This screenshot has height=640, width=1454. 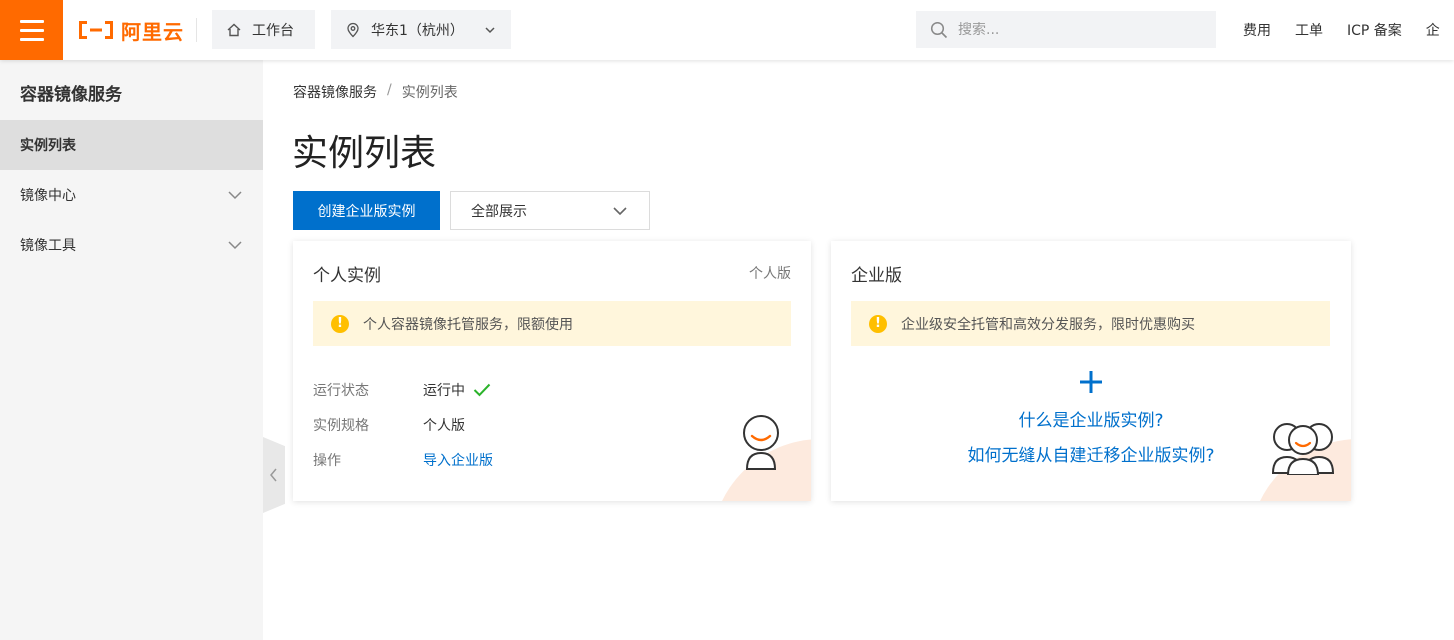 I want to click on sidebar-item-instances: 实例列表, so click(x=131, y=145).